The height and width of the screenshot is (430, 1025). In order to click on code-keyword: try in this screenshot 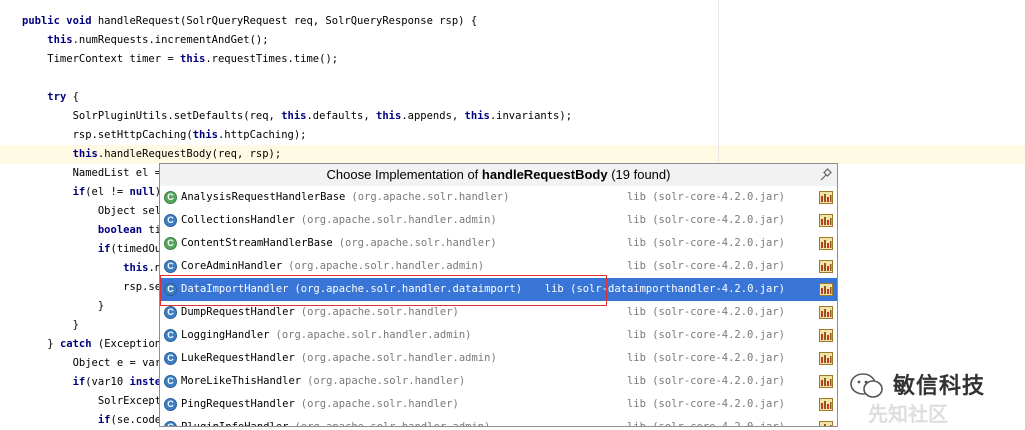, I will do `click(57, 97)`.